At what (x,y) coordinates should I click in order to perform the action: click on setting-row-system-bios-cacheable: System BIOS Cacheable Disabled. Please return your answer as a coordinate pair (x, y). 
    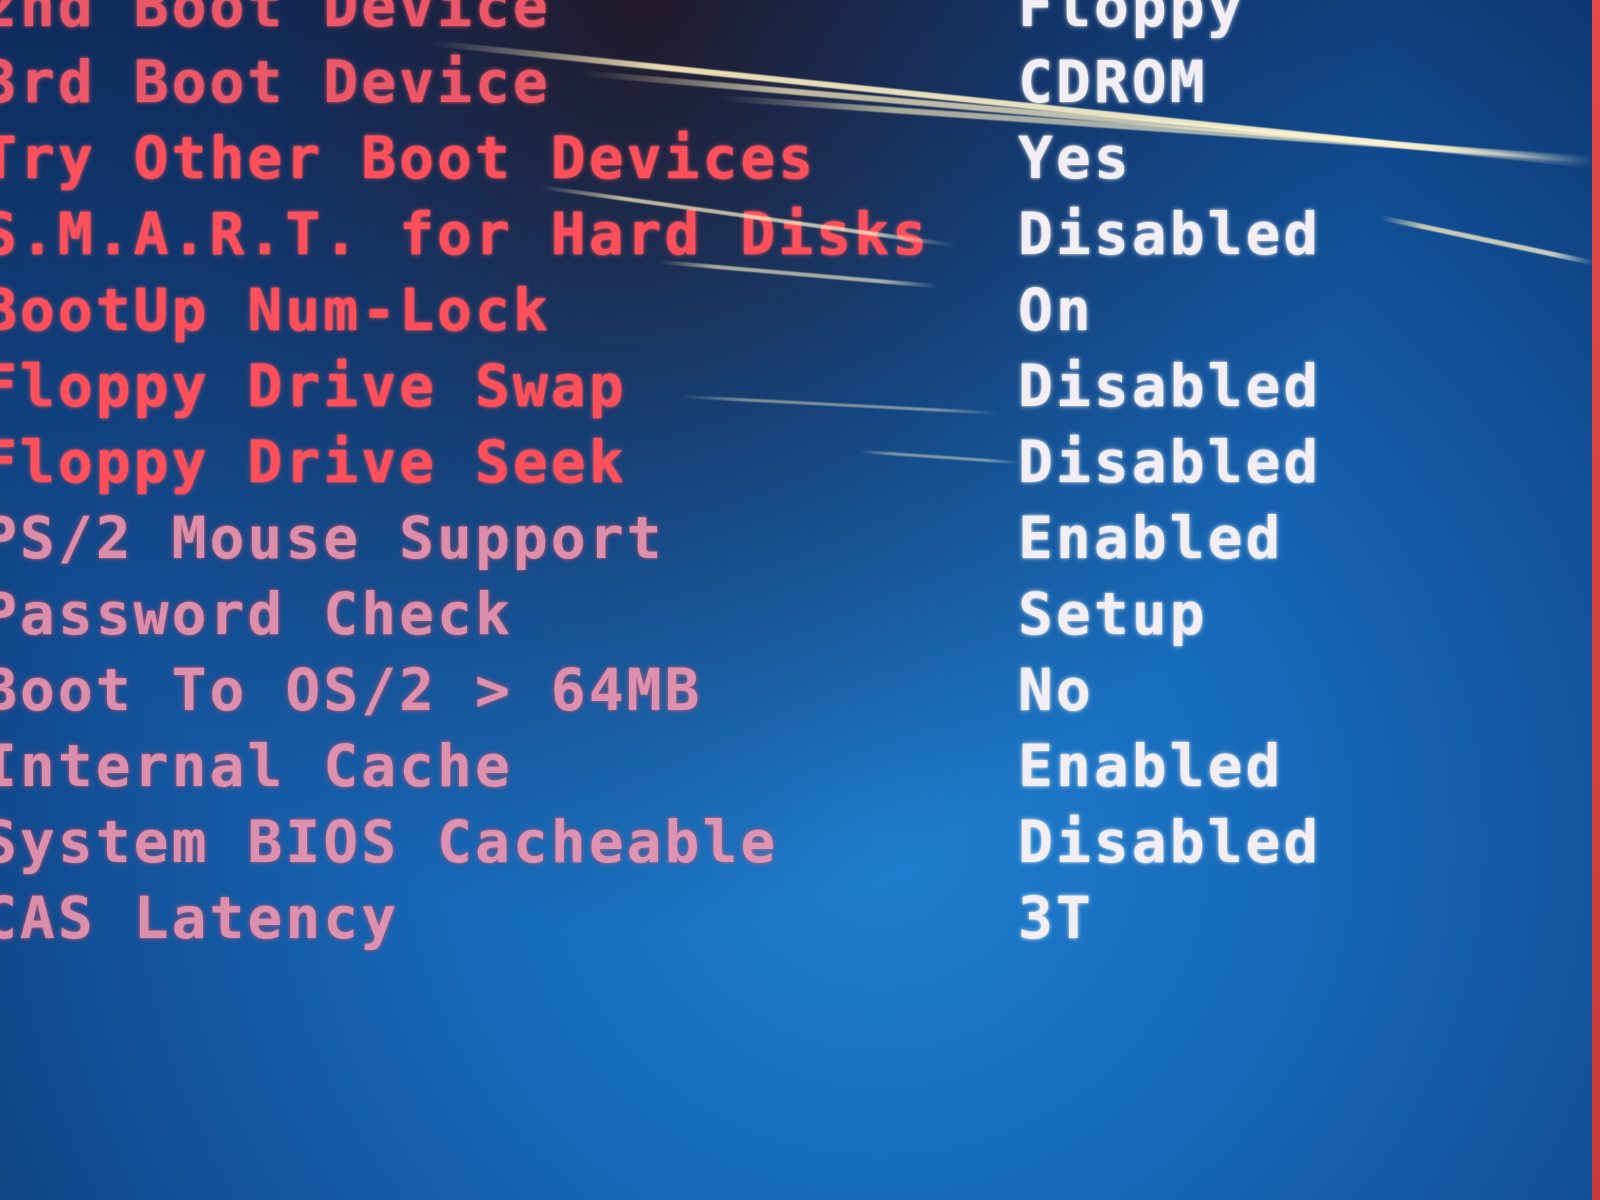
    Looking at the image, I should click on (780, 846).